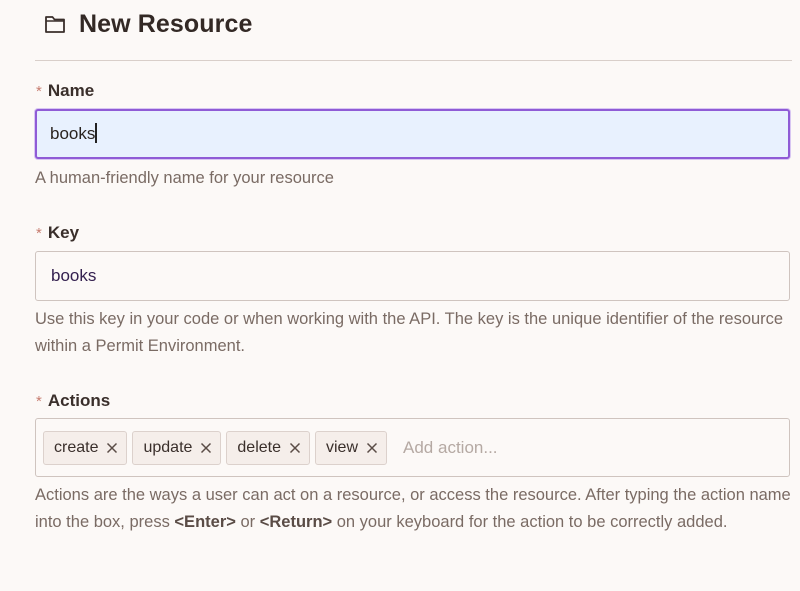 The image size is (800, 591). Describe the element at coordinates (296, 522) in the screenshot. I see `return-key-hint: <Return>` at that location.